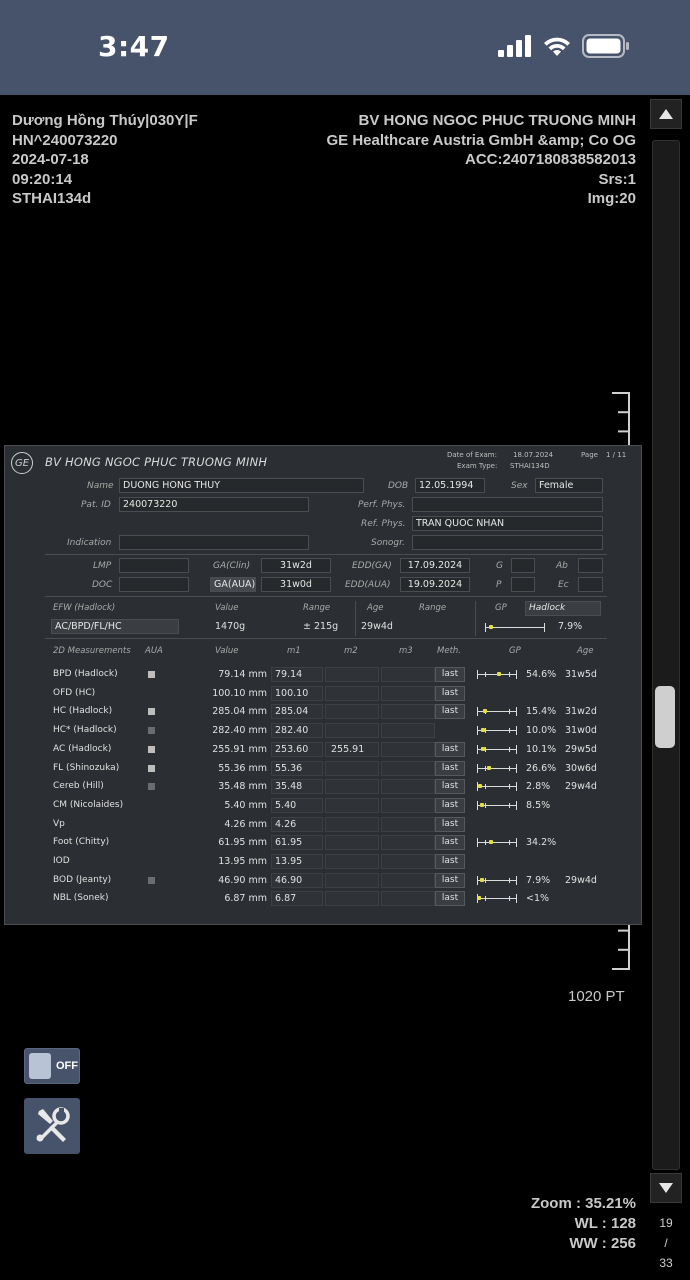 Image resolution: width=690 pixels, height=1280 pixels. Describe the element at coordinates (83, 711) in the screenshot. I see `row-name: HC (Hadlock)` at that location.